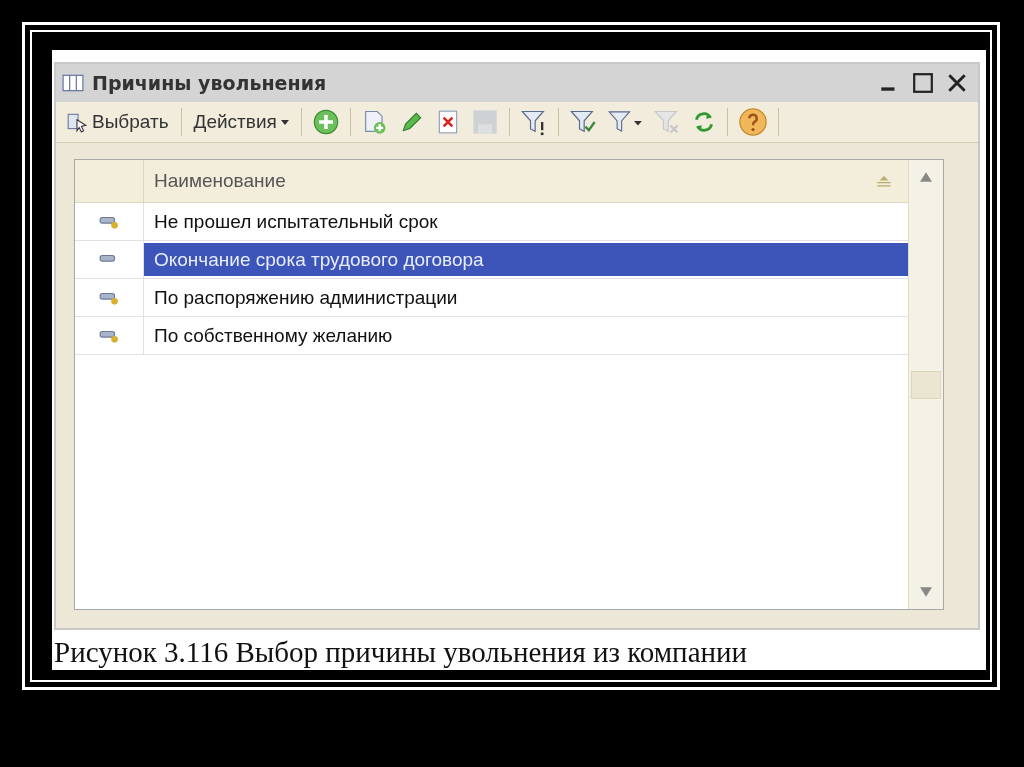 This screenshot has width=1024, height=767. What do you see at coordinates (752, 122) in the screenshot?
I see `help-icon` at bounding box center [752, 122].